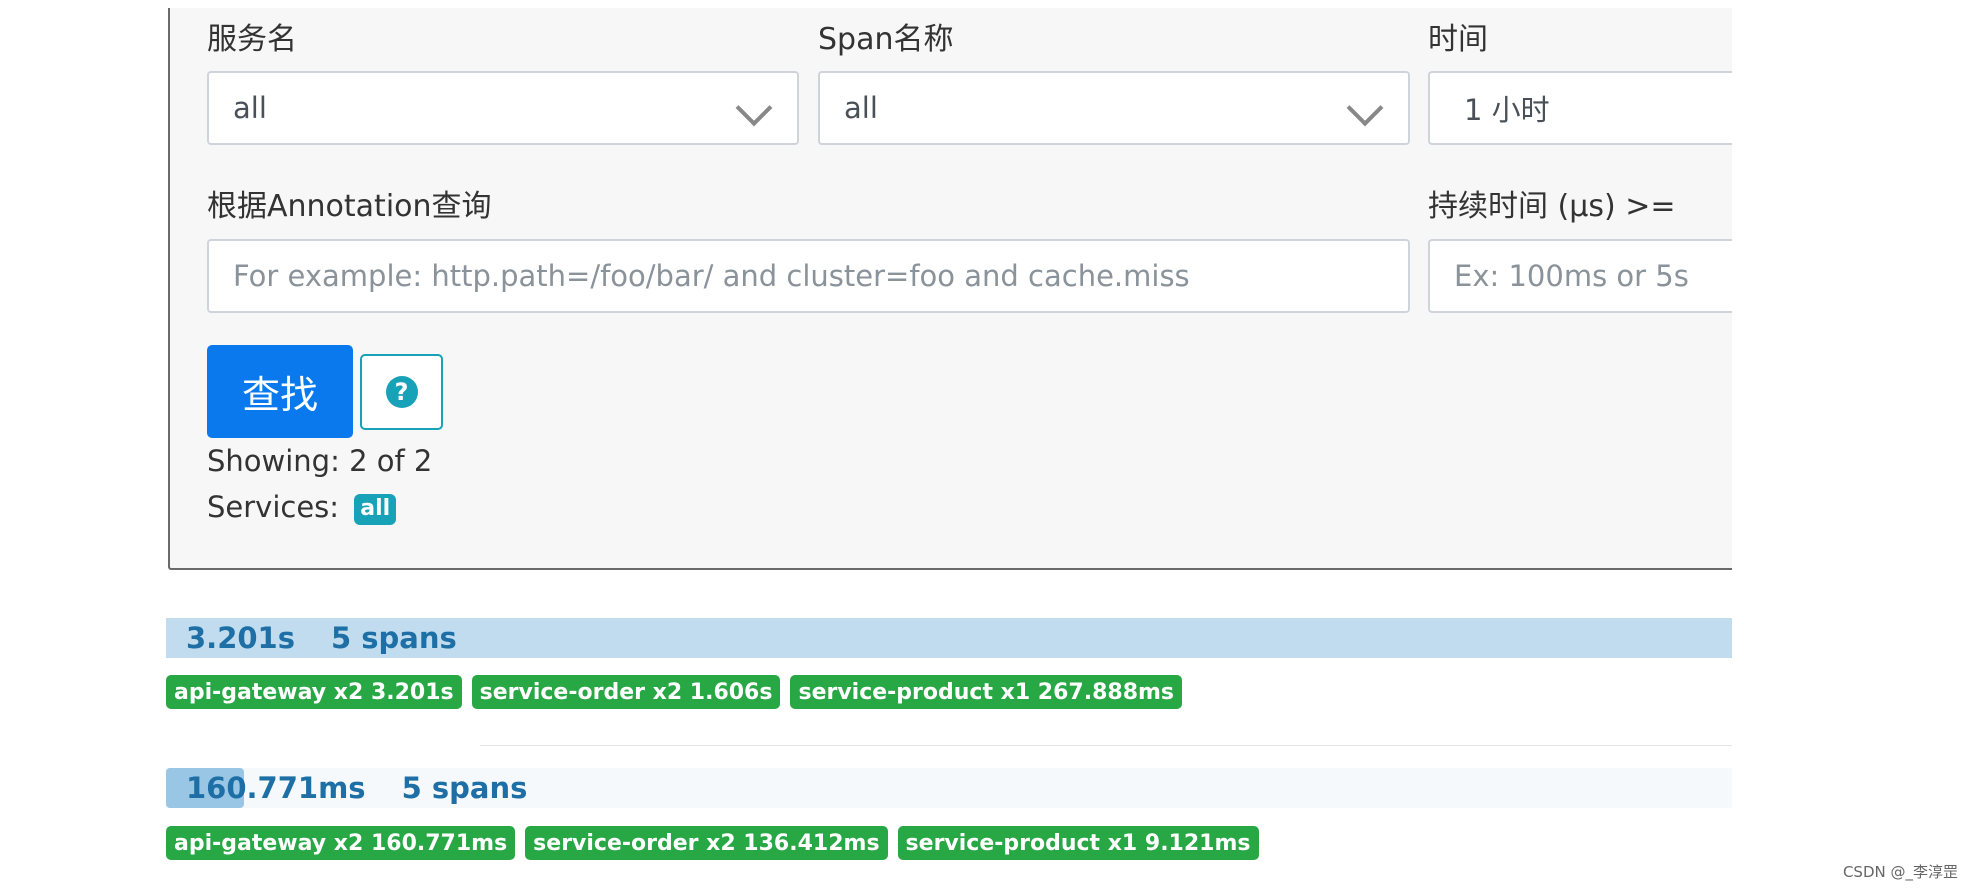 The height and width of the screenshot is (890, 1972). What do you see at coordinates (280, 391) in the screenshot?
I see `find-button: 查找` at bounding box center [280, 391].